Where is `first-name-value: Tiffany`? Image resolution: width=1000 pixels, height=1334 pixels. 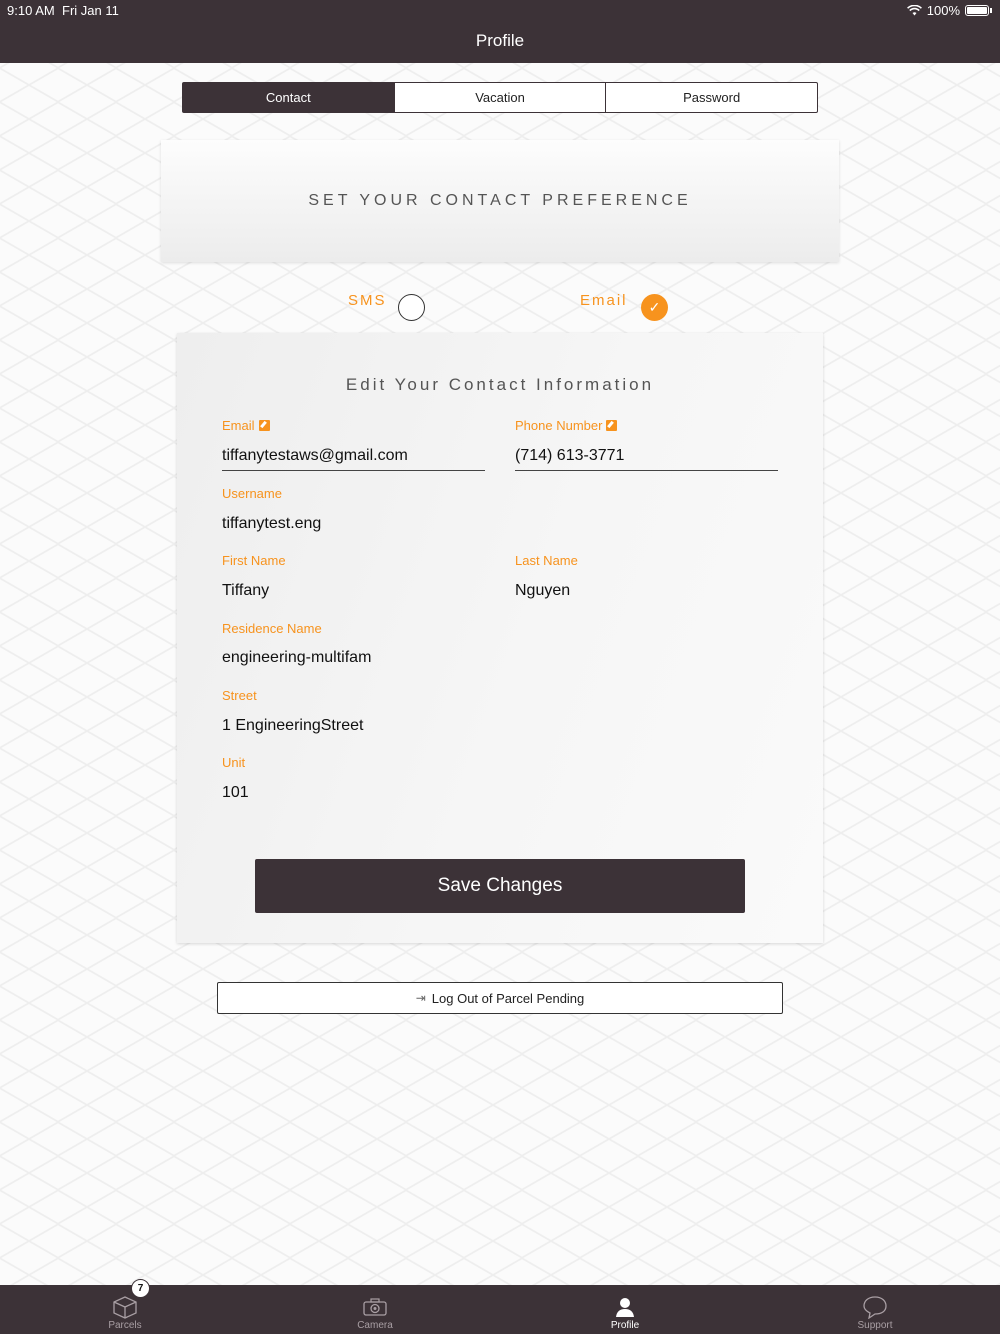
first-name-value: Tiffany is located at coordinates (246, 590).